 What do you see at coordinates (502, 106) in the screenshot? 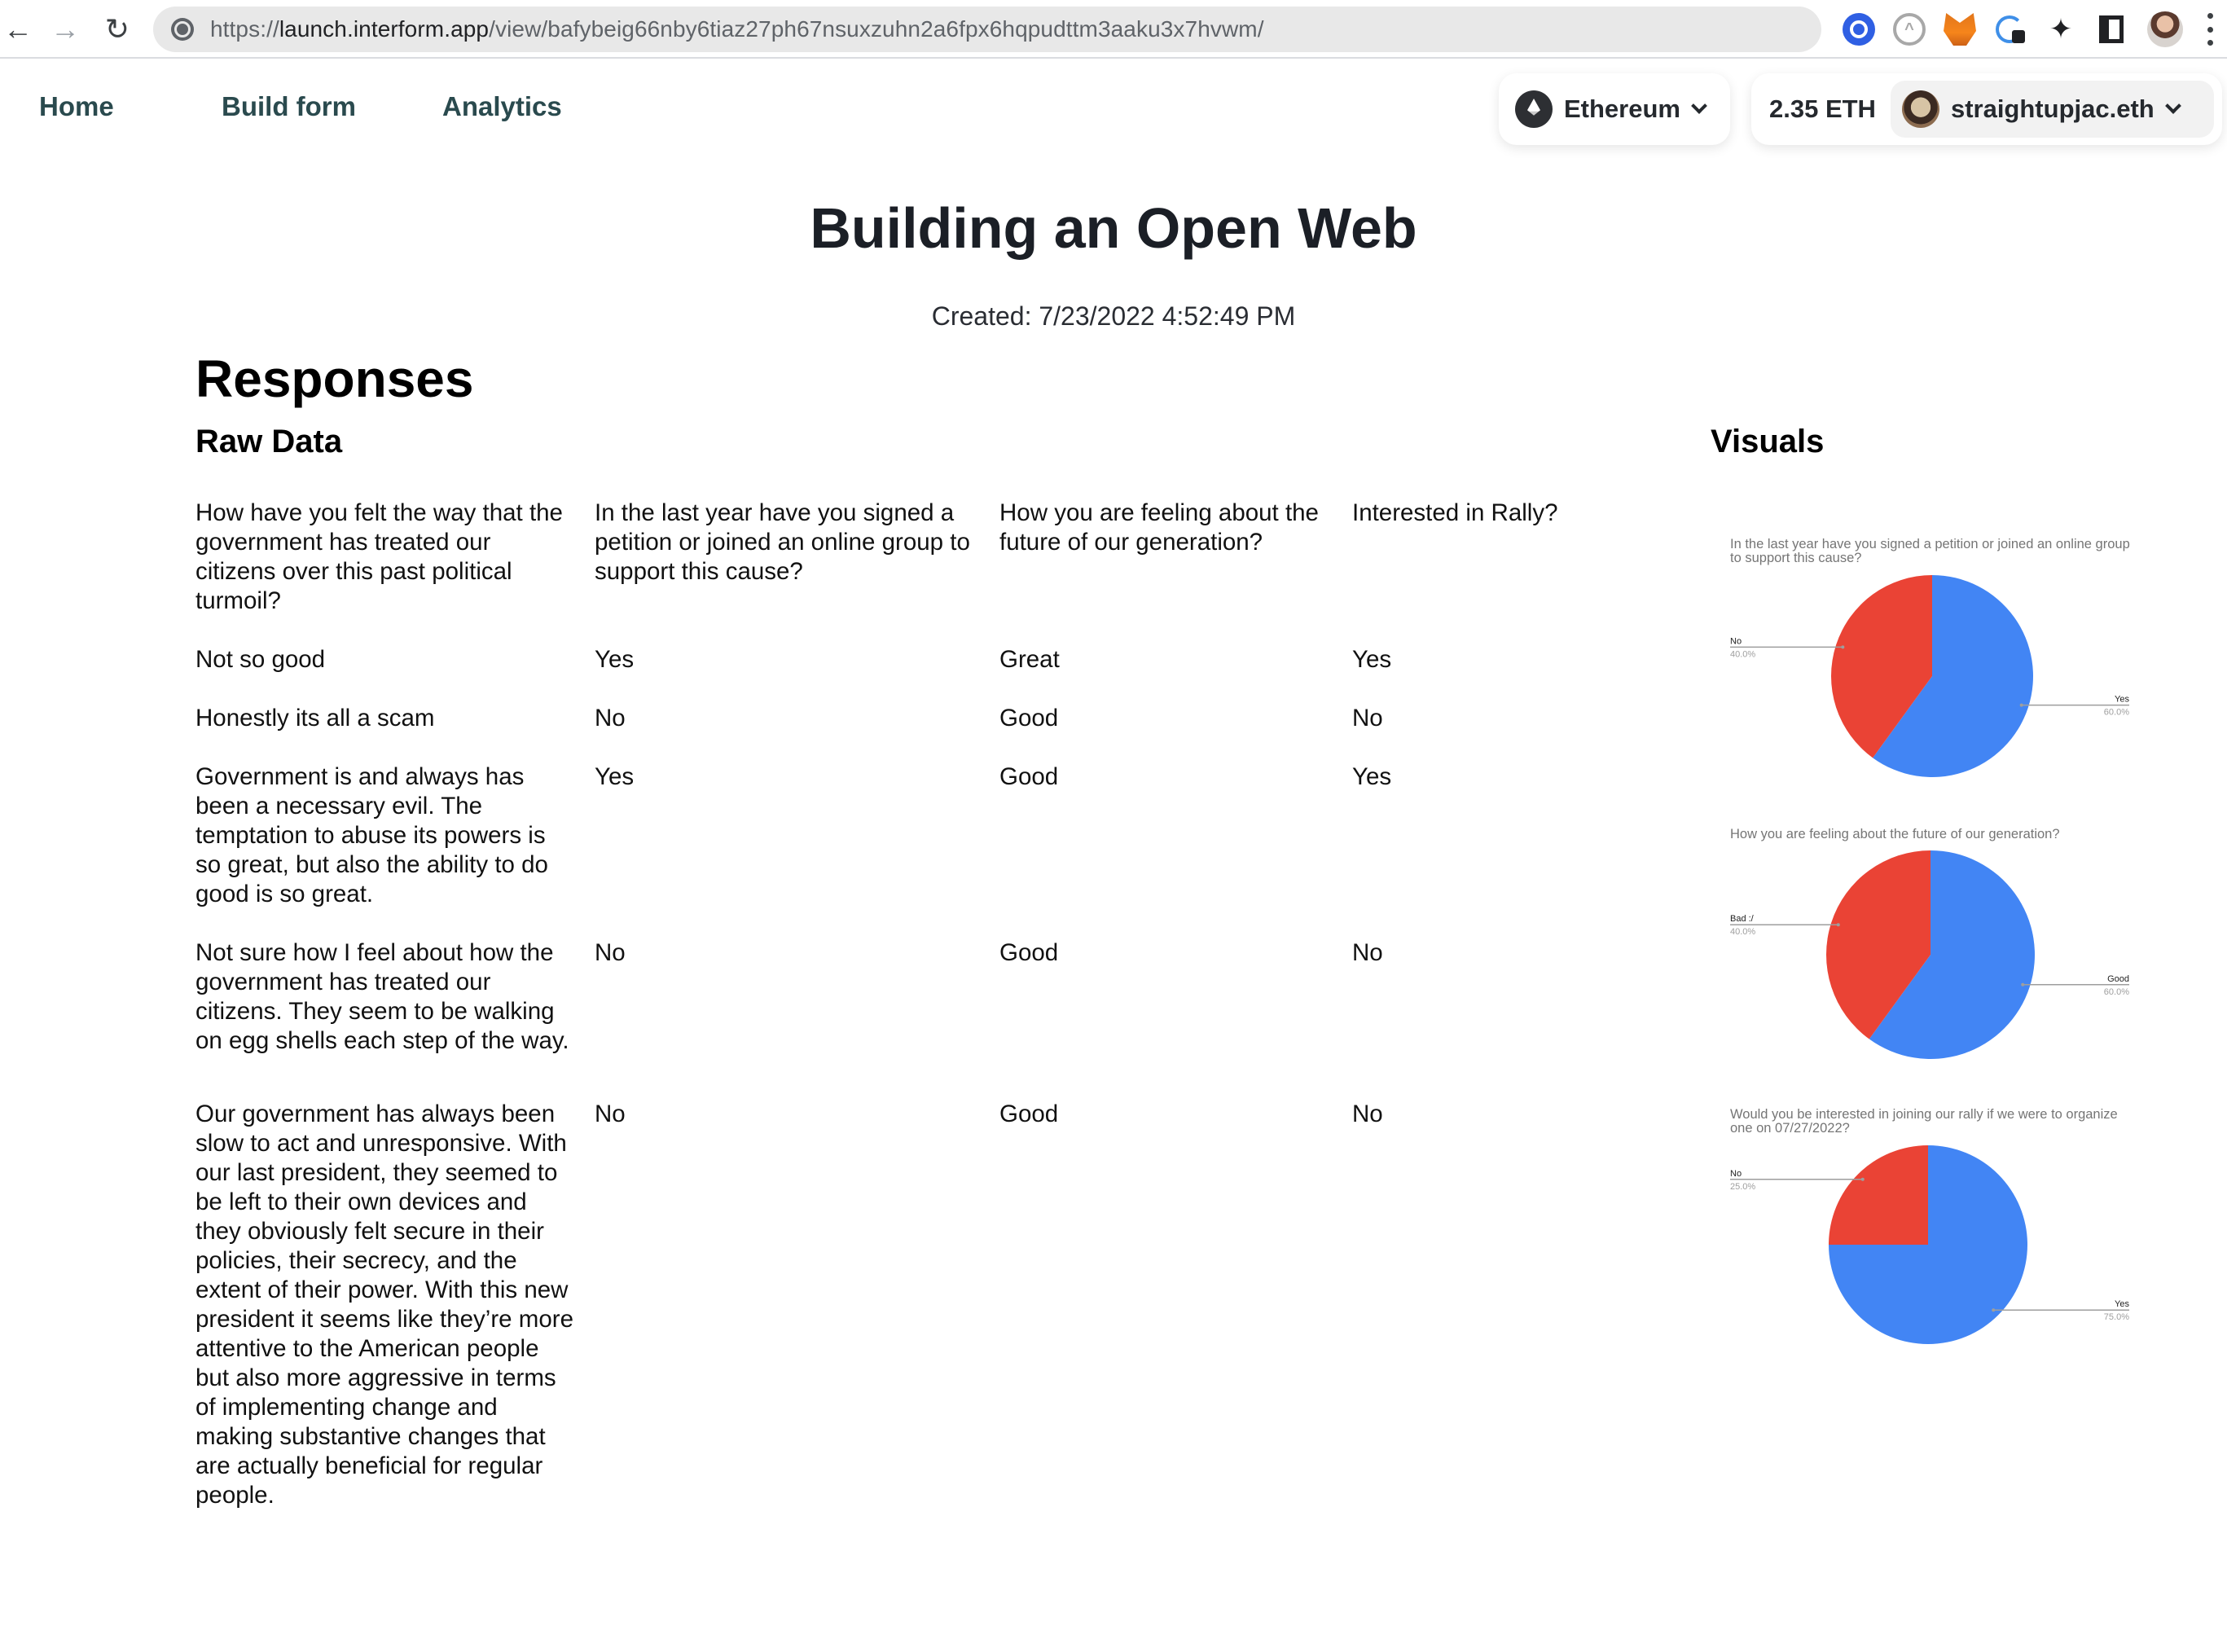
I see `nav-analytics-link: Analytics` at bounding box center [502, 106].